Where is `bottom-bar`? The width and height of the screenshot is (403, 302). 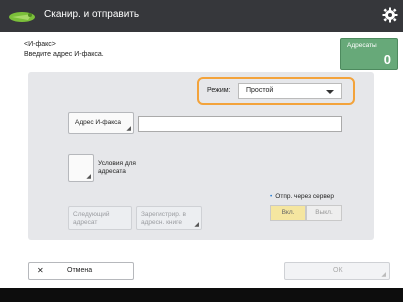 bottom-bar is located at coordinates (201, 295).